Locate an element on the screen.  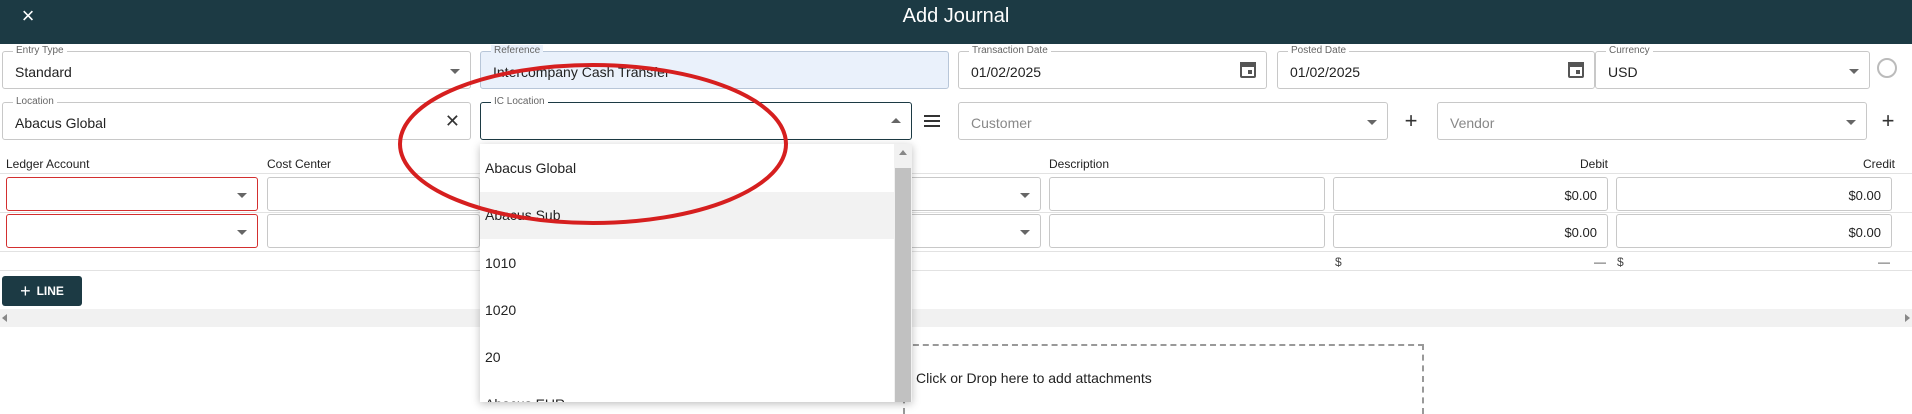
entry-type-label: Entry Type is located at coordinates (40, 51).